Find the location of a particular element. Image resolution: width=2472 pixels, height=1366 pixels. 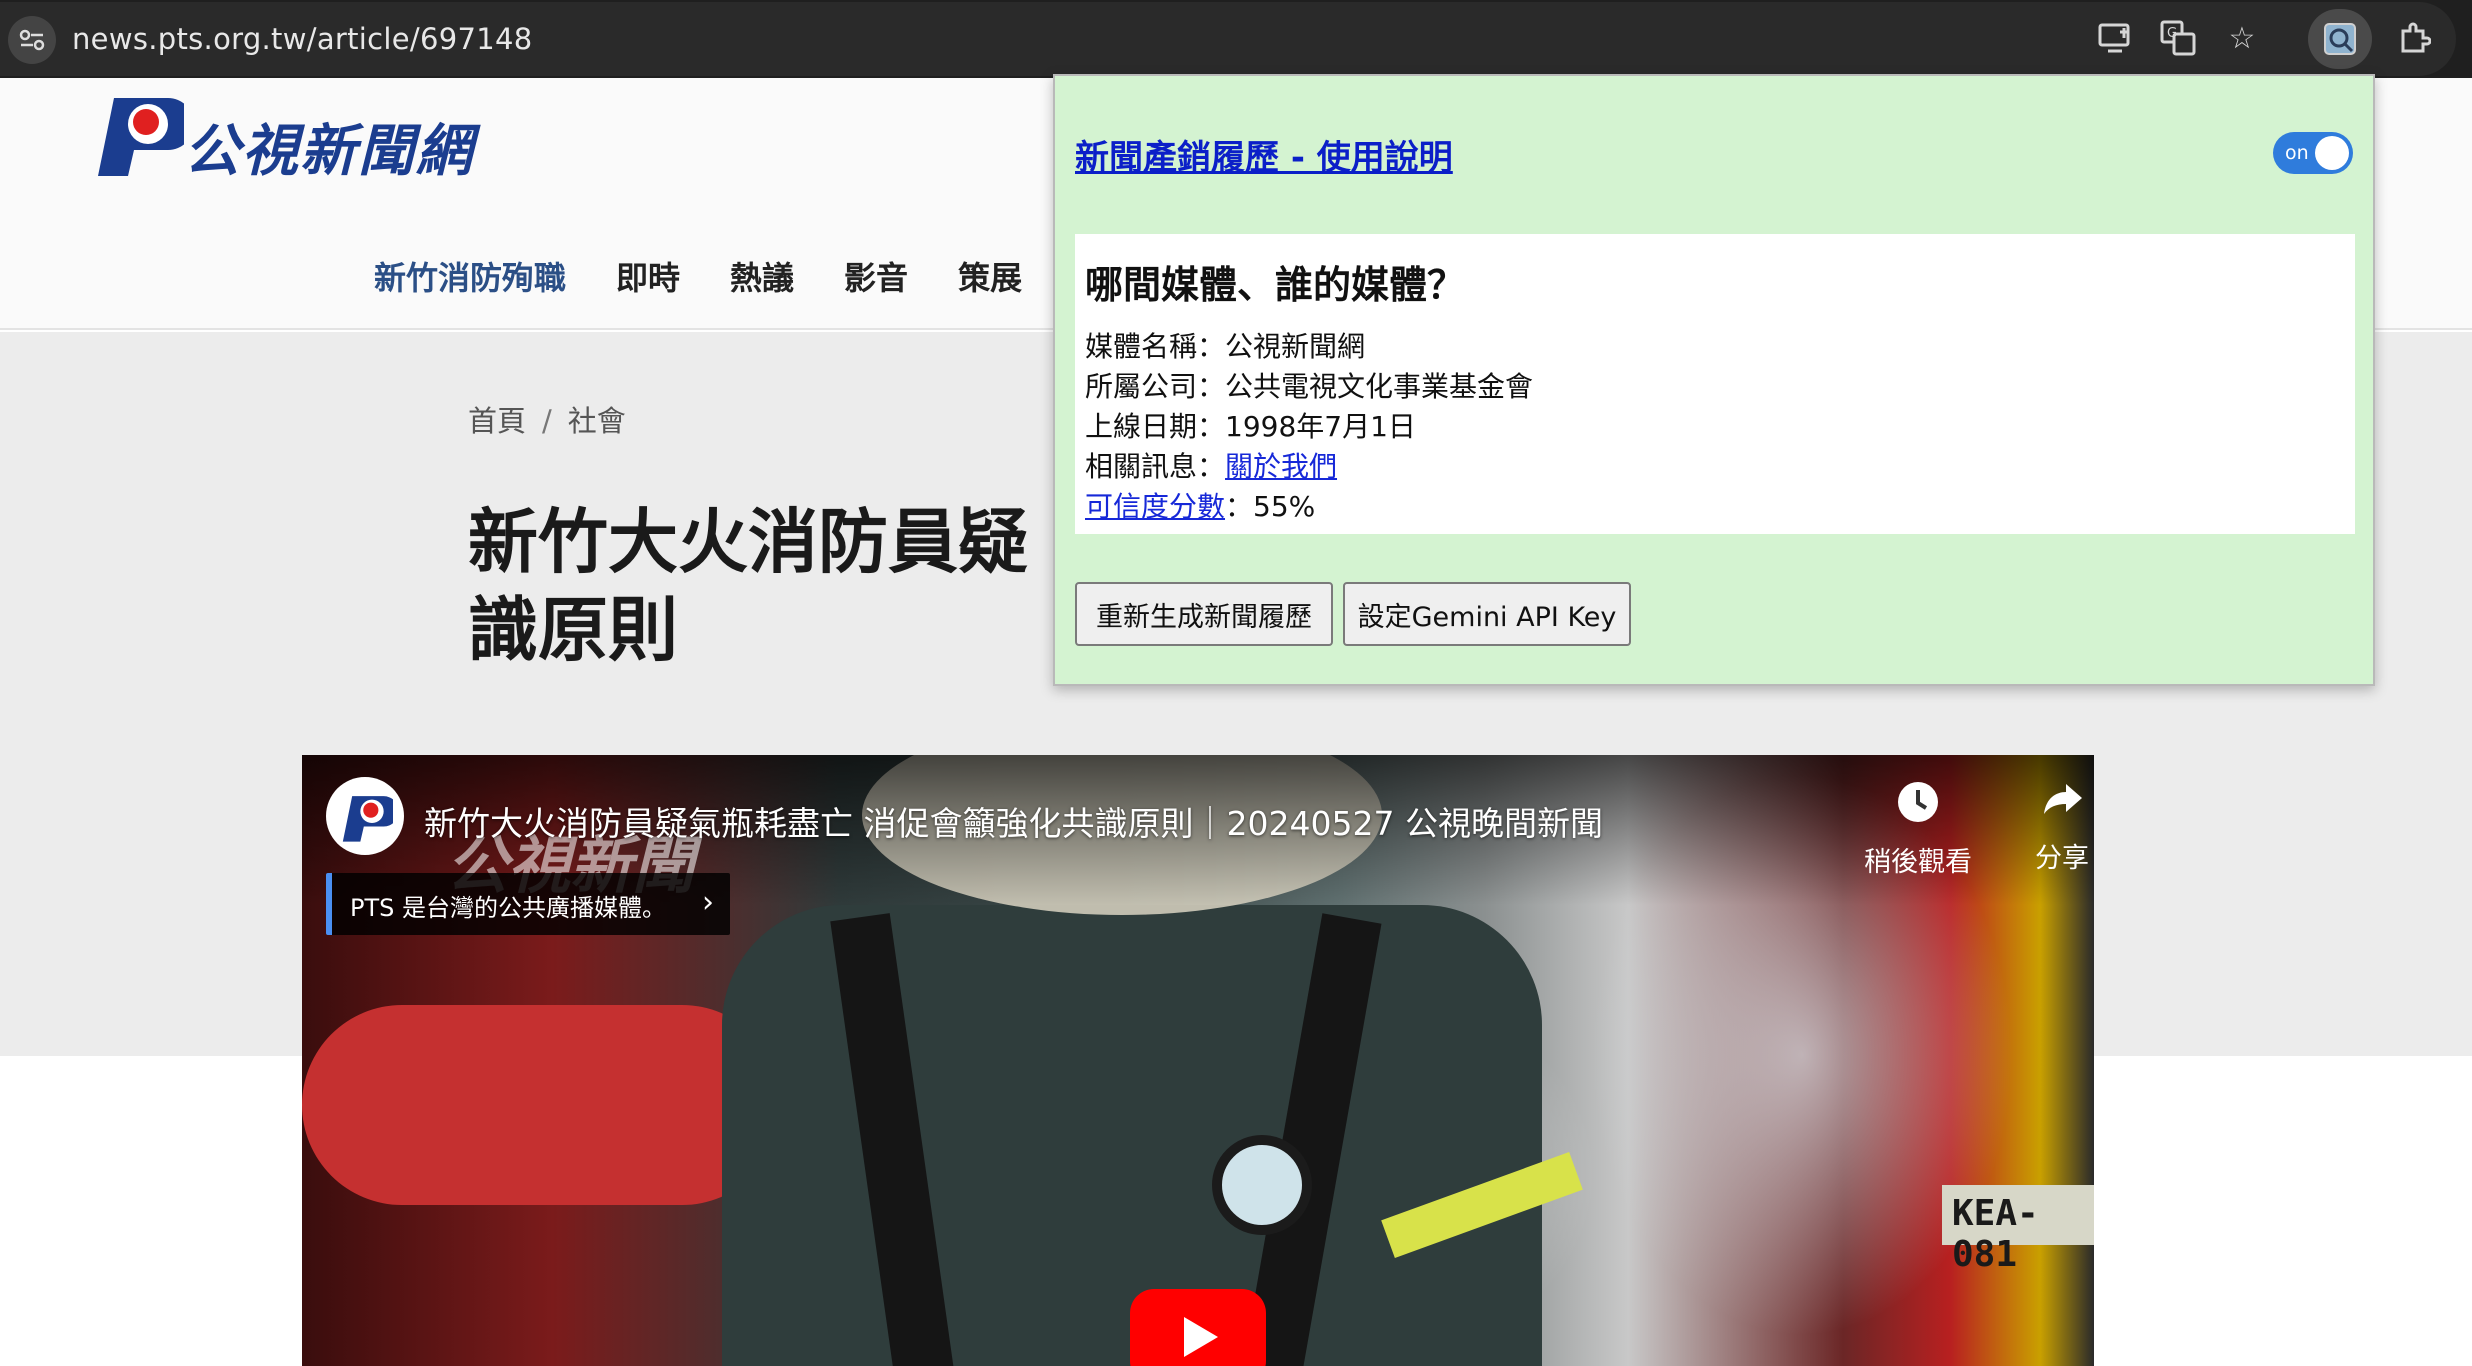

toggle-label: on is located at coordinates (2297, 153).